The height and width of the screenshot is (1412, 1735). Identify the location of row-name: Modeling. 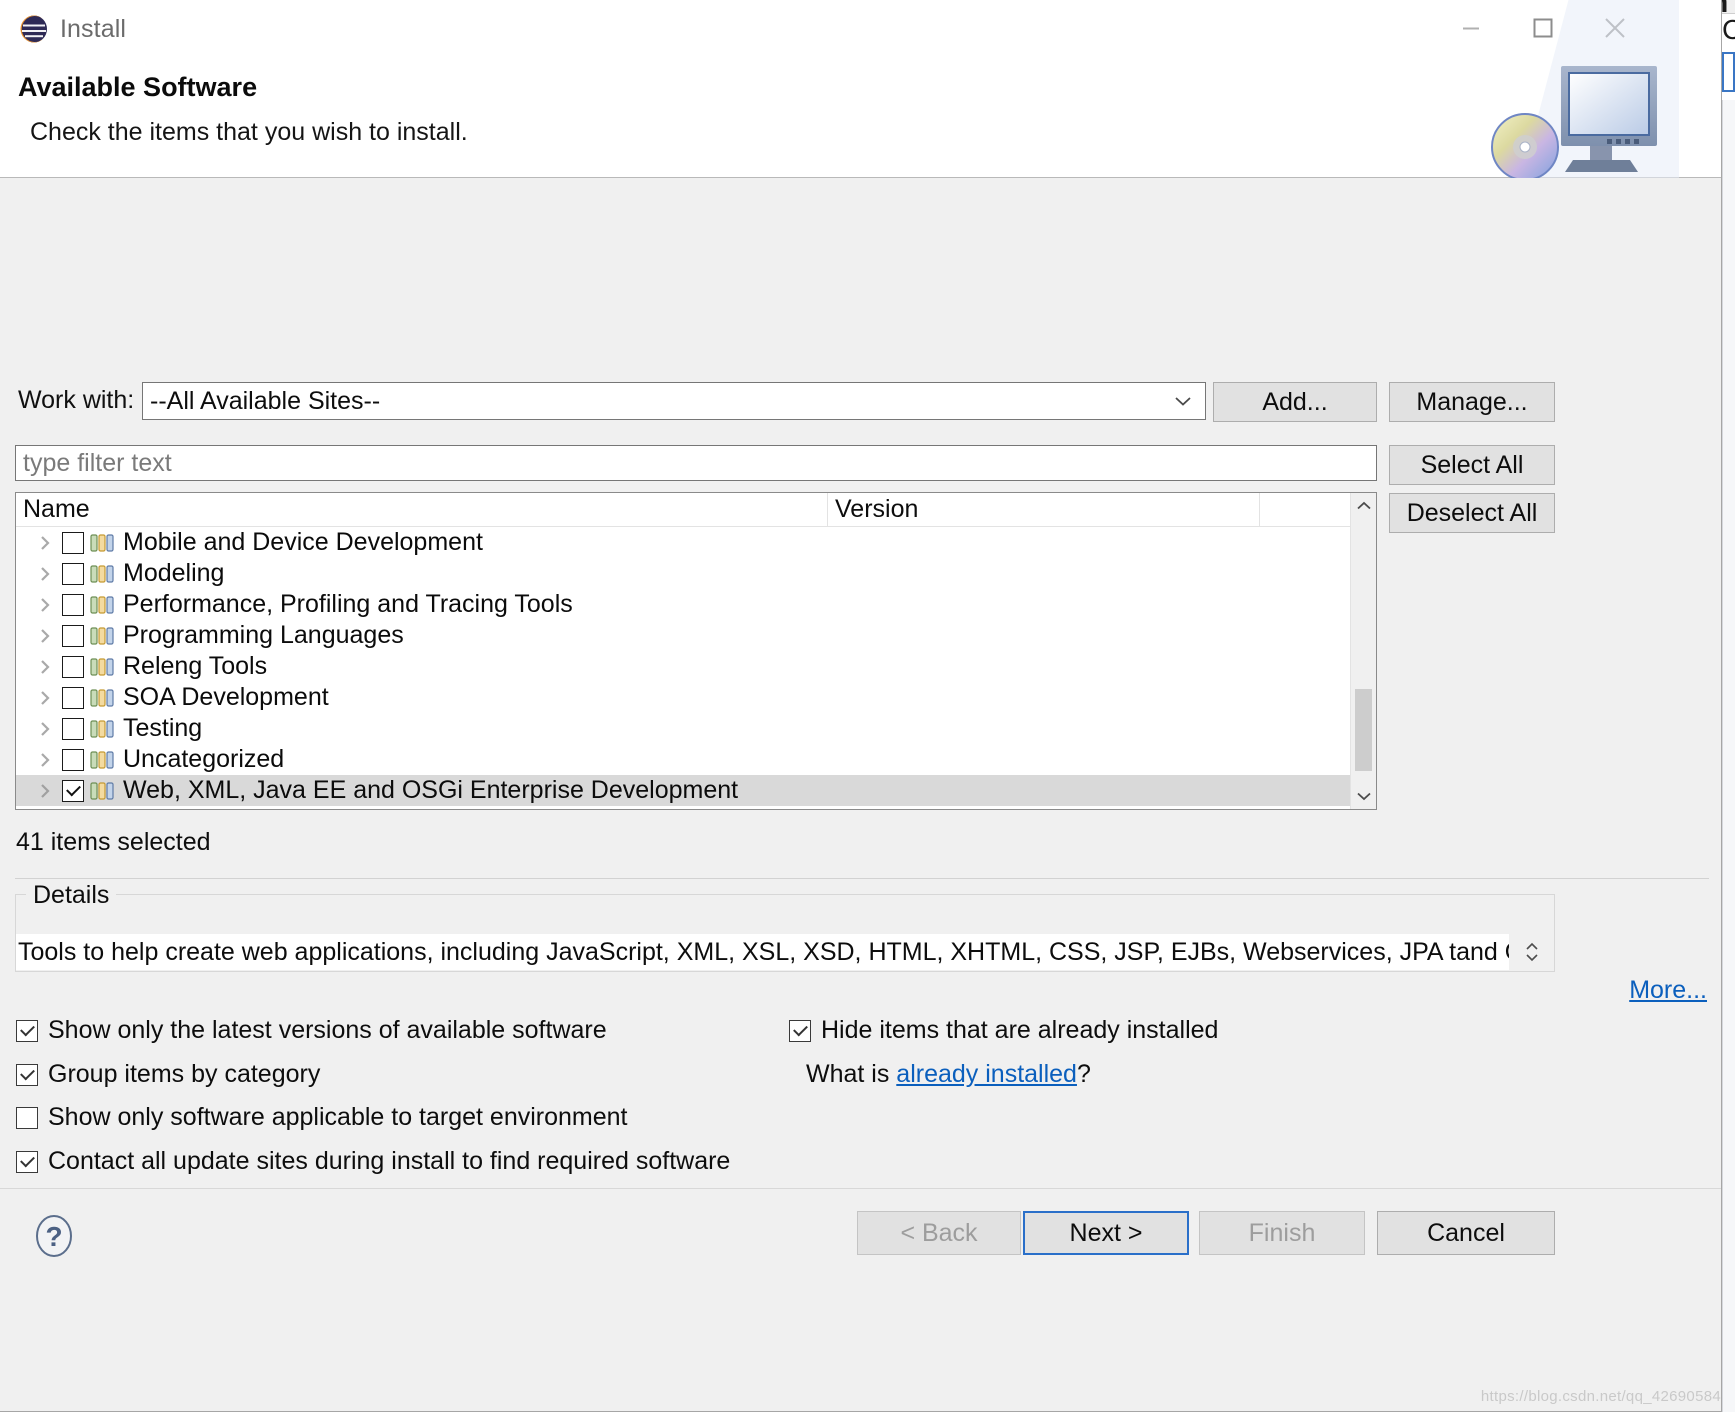
(174, 573).